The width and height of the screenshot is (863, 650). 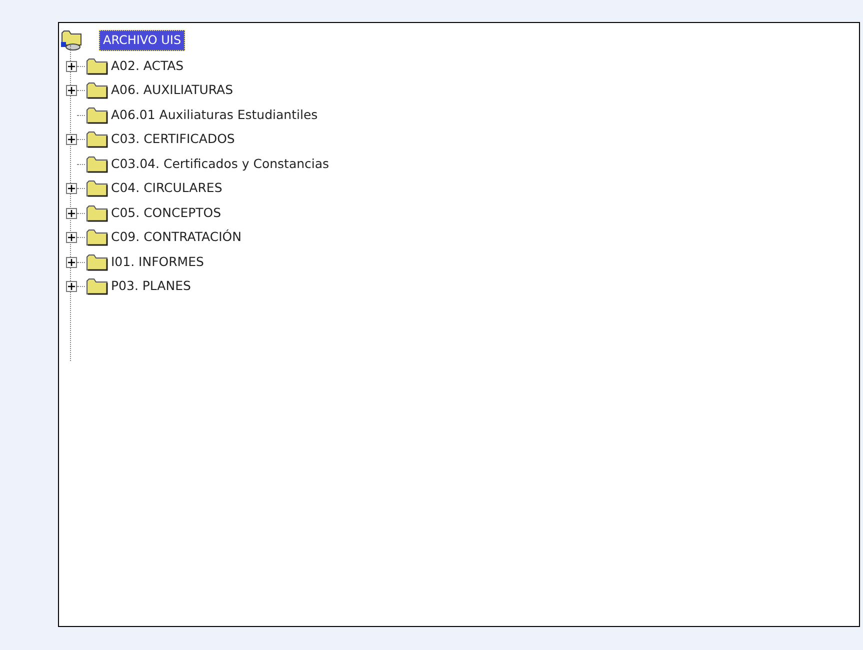 I want to click on tree-item: ARCHIVO UIS, so click(x=142, y=40).